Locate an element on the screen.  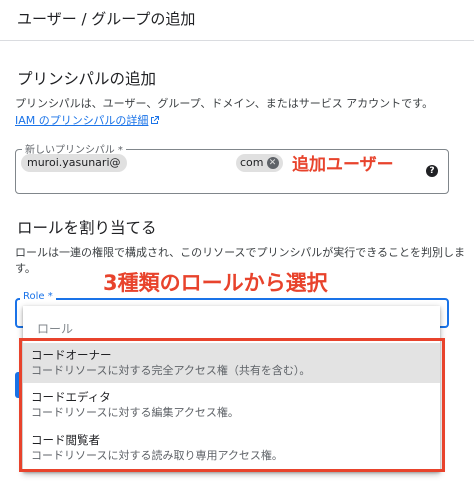
help-link-label: IAM のプリンシパルの詳細 is located at coordinates (82, 120).